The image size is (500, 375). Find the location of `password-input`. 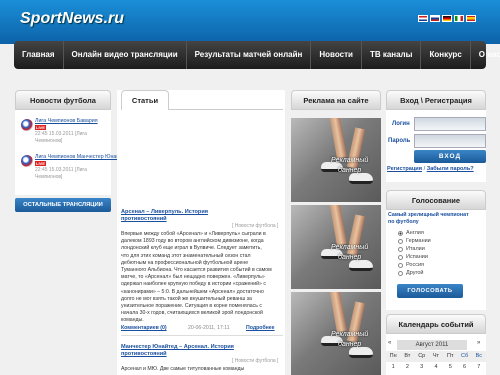

password-input is located at coordinates (450, 141).